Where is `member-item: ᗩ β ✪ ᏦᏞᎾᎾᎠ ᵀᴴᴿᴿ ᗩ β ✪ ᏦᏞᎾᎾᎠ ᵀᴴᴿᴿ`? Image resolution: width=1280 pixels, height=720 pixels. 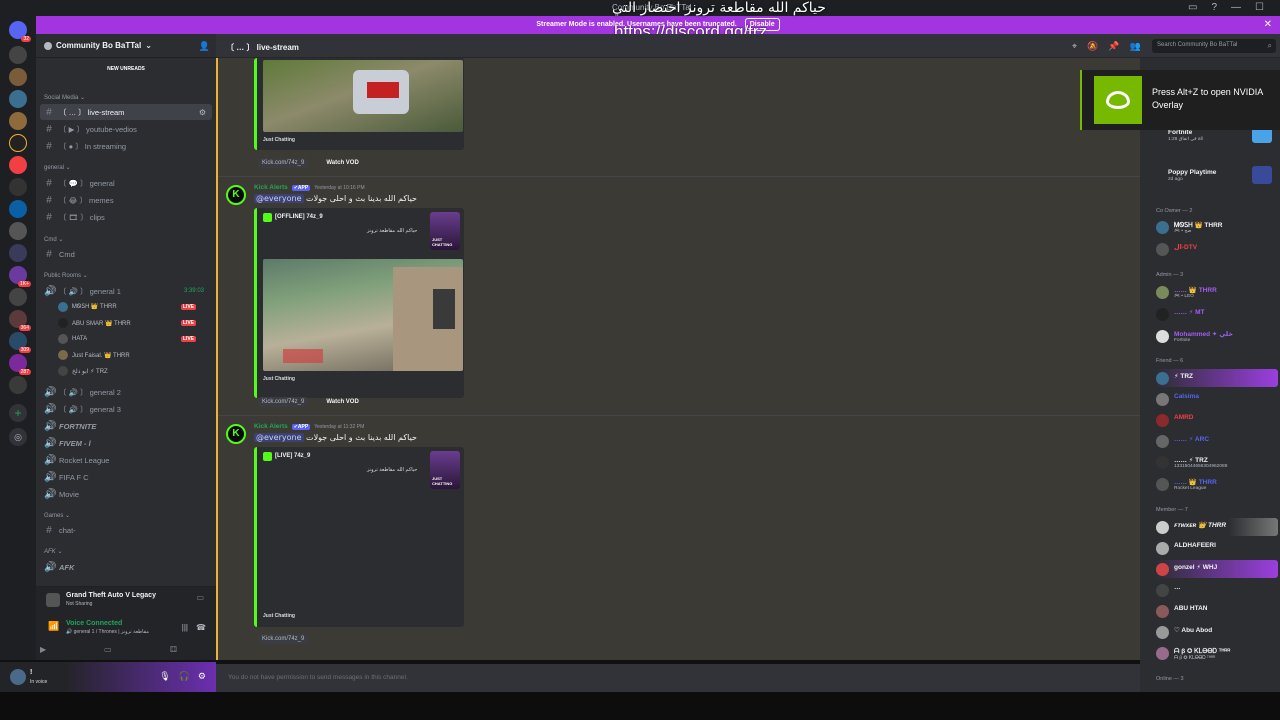 member-item: ᗩ β ✪ ᏦᏞᎾᎾᎠ ᵀᴴᴿᴿ ᗩ β ✪ ᏦᏞᎾᎾᎠ ᵀᴴᴿᴿ is located at coordinates (1216, 653).